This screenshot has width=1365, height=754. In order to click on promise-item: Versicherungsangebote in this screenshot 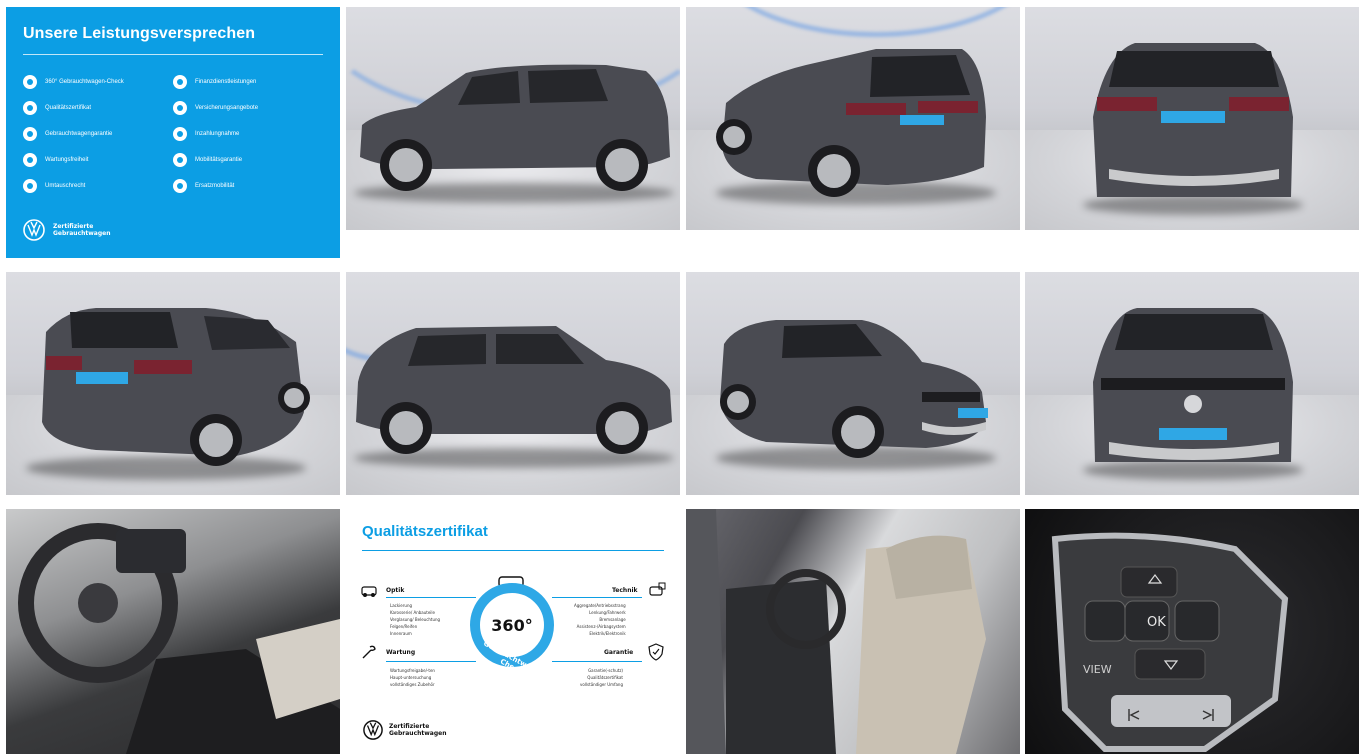, I will do `click(248, 108)`.